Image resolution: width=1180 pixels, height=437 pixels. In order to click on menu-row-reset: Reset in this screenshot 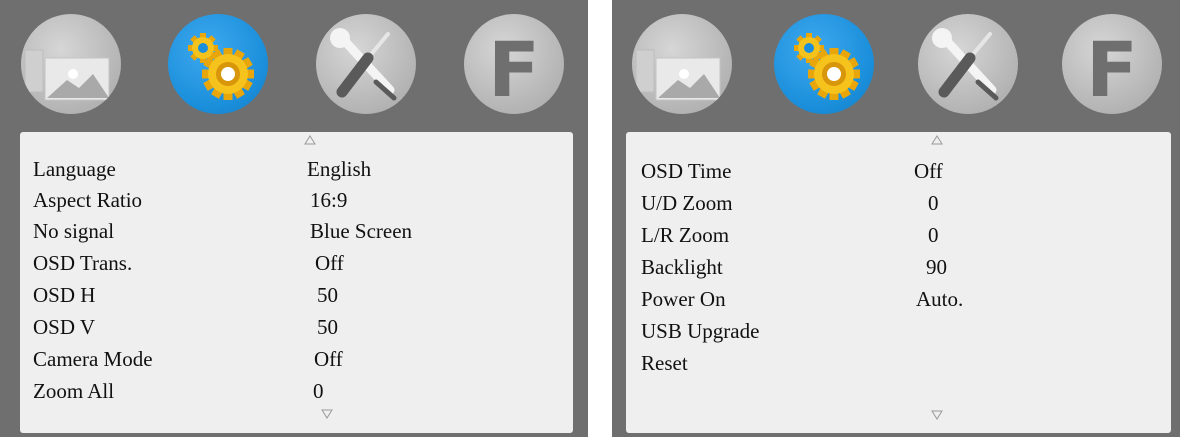, I will do `click(898, 363)`.